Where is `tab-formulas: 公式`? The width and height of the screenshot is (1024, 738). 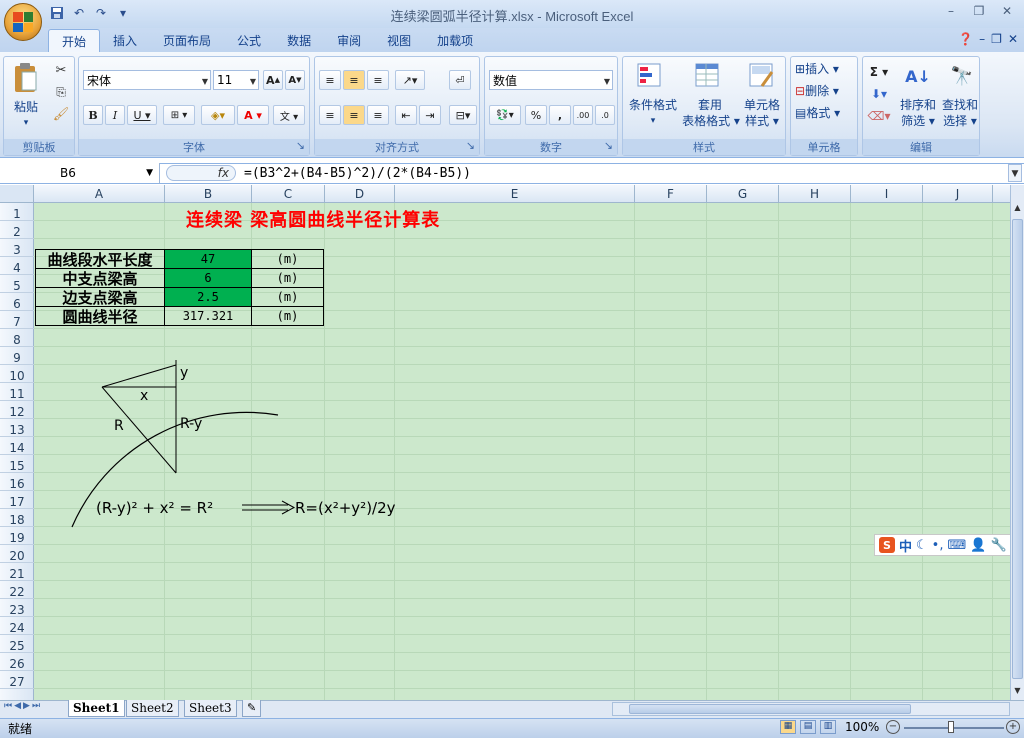 tab-formulas: 公式 is located at coordinates (249, 40).